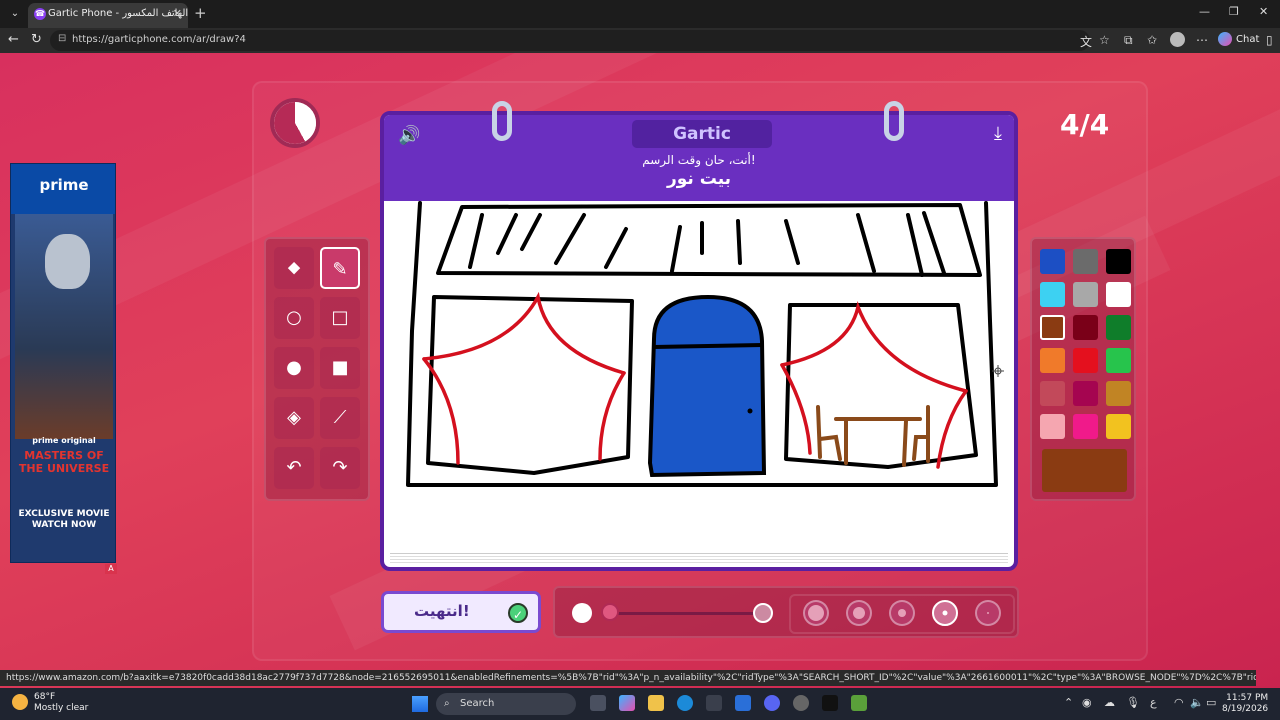 This screenshot has width=1280, height=720. What do you see at coordinates (1177, 39) in the screenshot?
I see `profile-avatar` at bounding box center [1177, 39].